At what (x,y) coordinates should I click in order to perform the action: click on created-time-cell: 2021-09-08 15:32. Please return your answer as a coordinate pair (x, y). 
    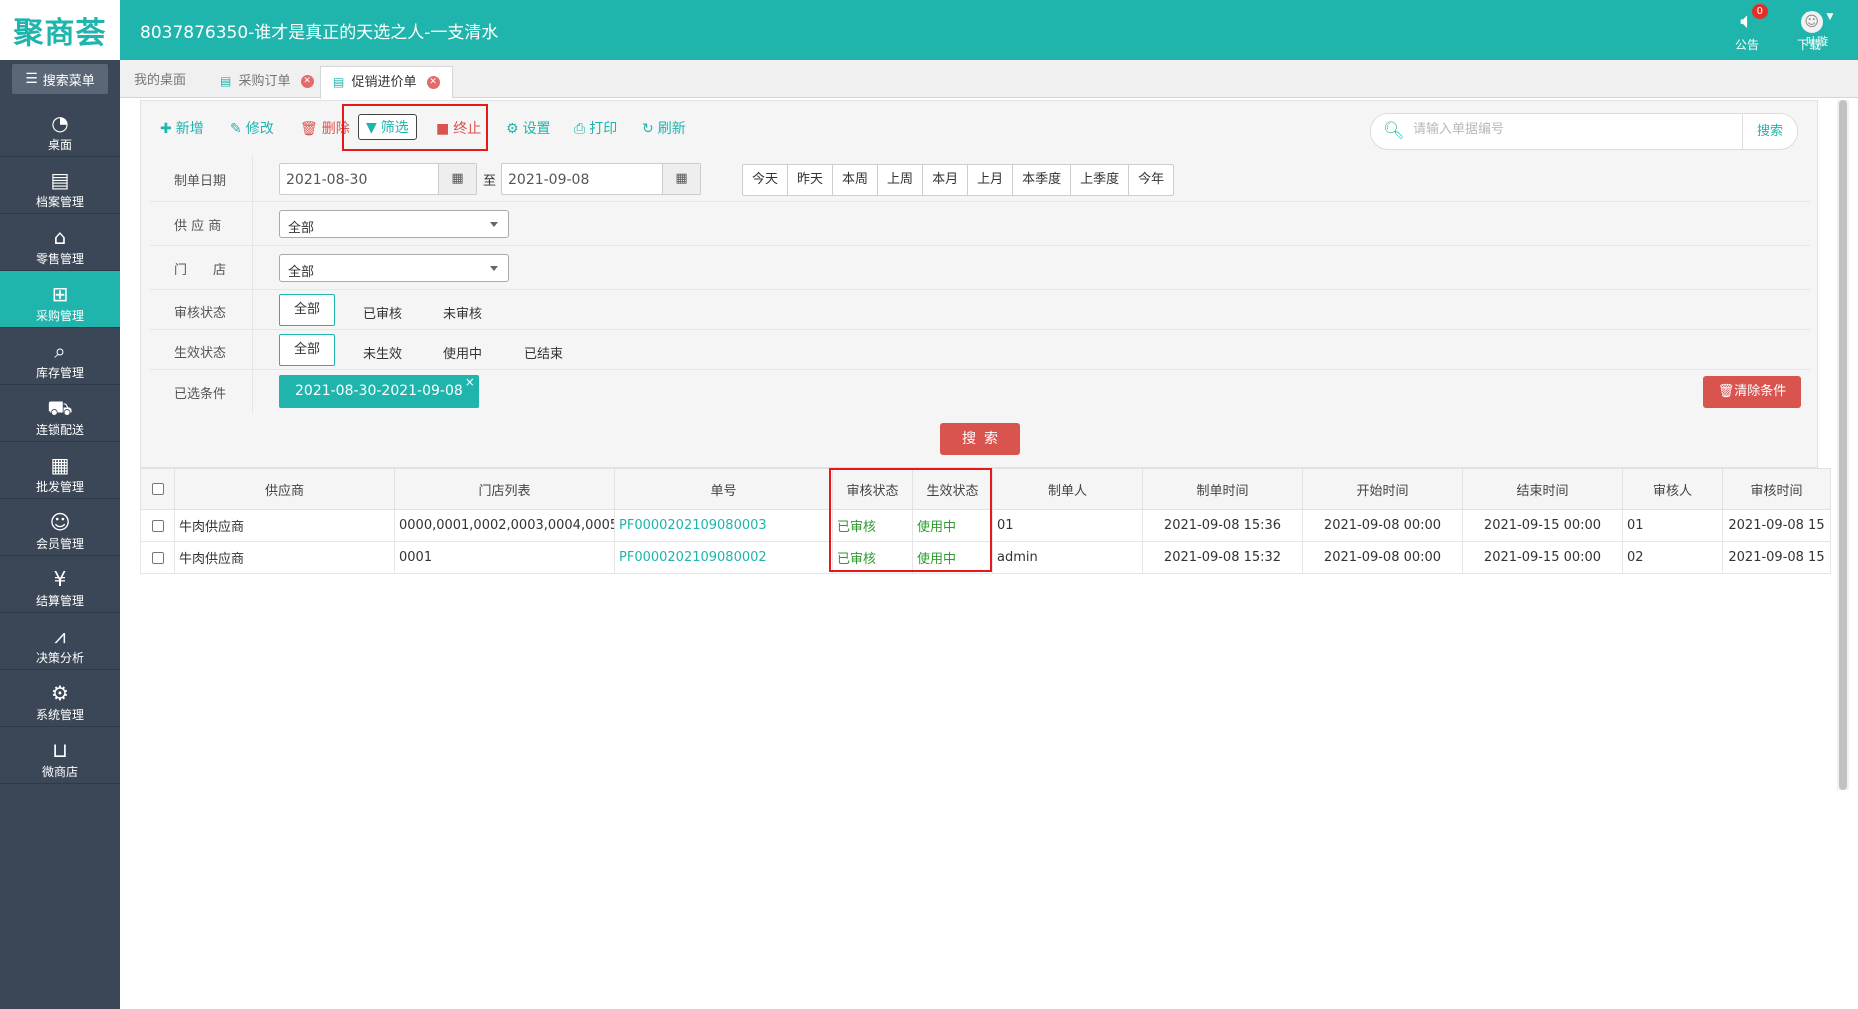
    Looking at the image, I should click on (1222, 557).